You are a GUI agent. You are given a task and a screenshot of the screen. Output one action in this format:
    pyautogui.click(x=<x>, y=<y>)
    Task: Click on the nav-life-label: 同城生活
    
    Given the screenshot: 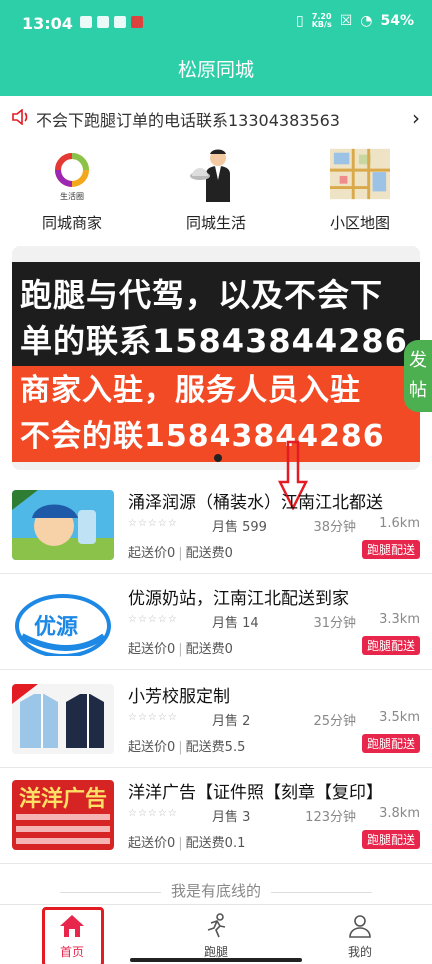 What is the action you would take?
    pyautogui.click(x=215, y=223)
    